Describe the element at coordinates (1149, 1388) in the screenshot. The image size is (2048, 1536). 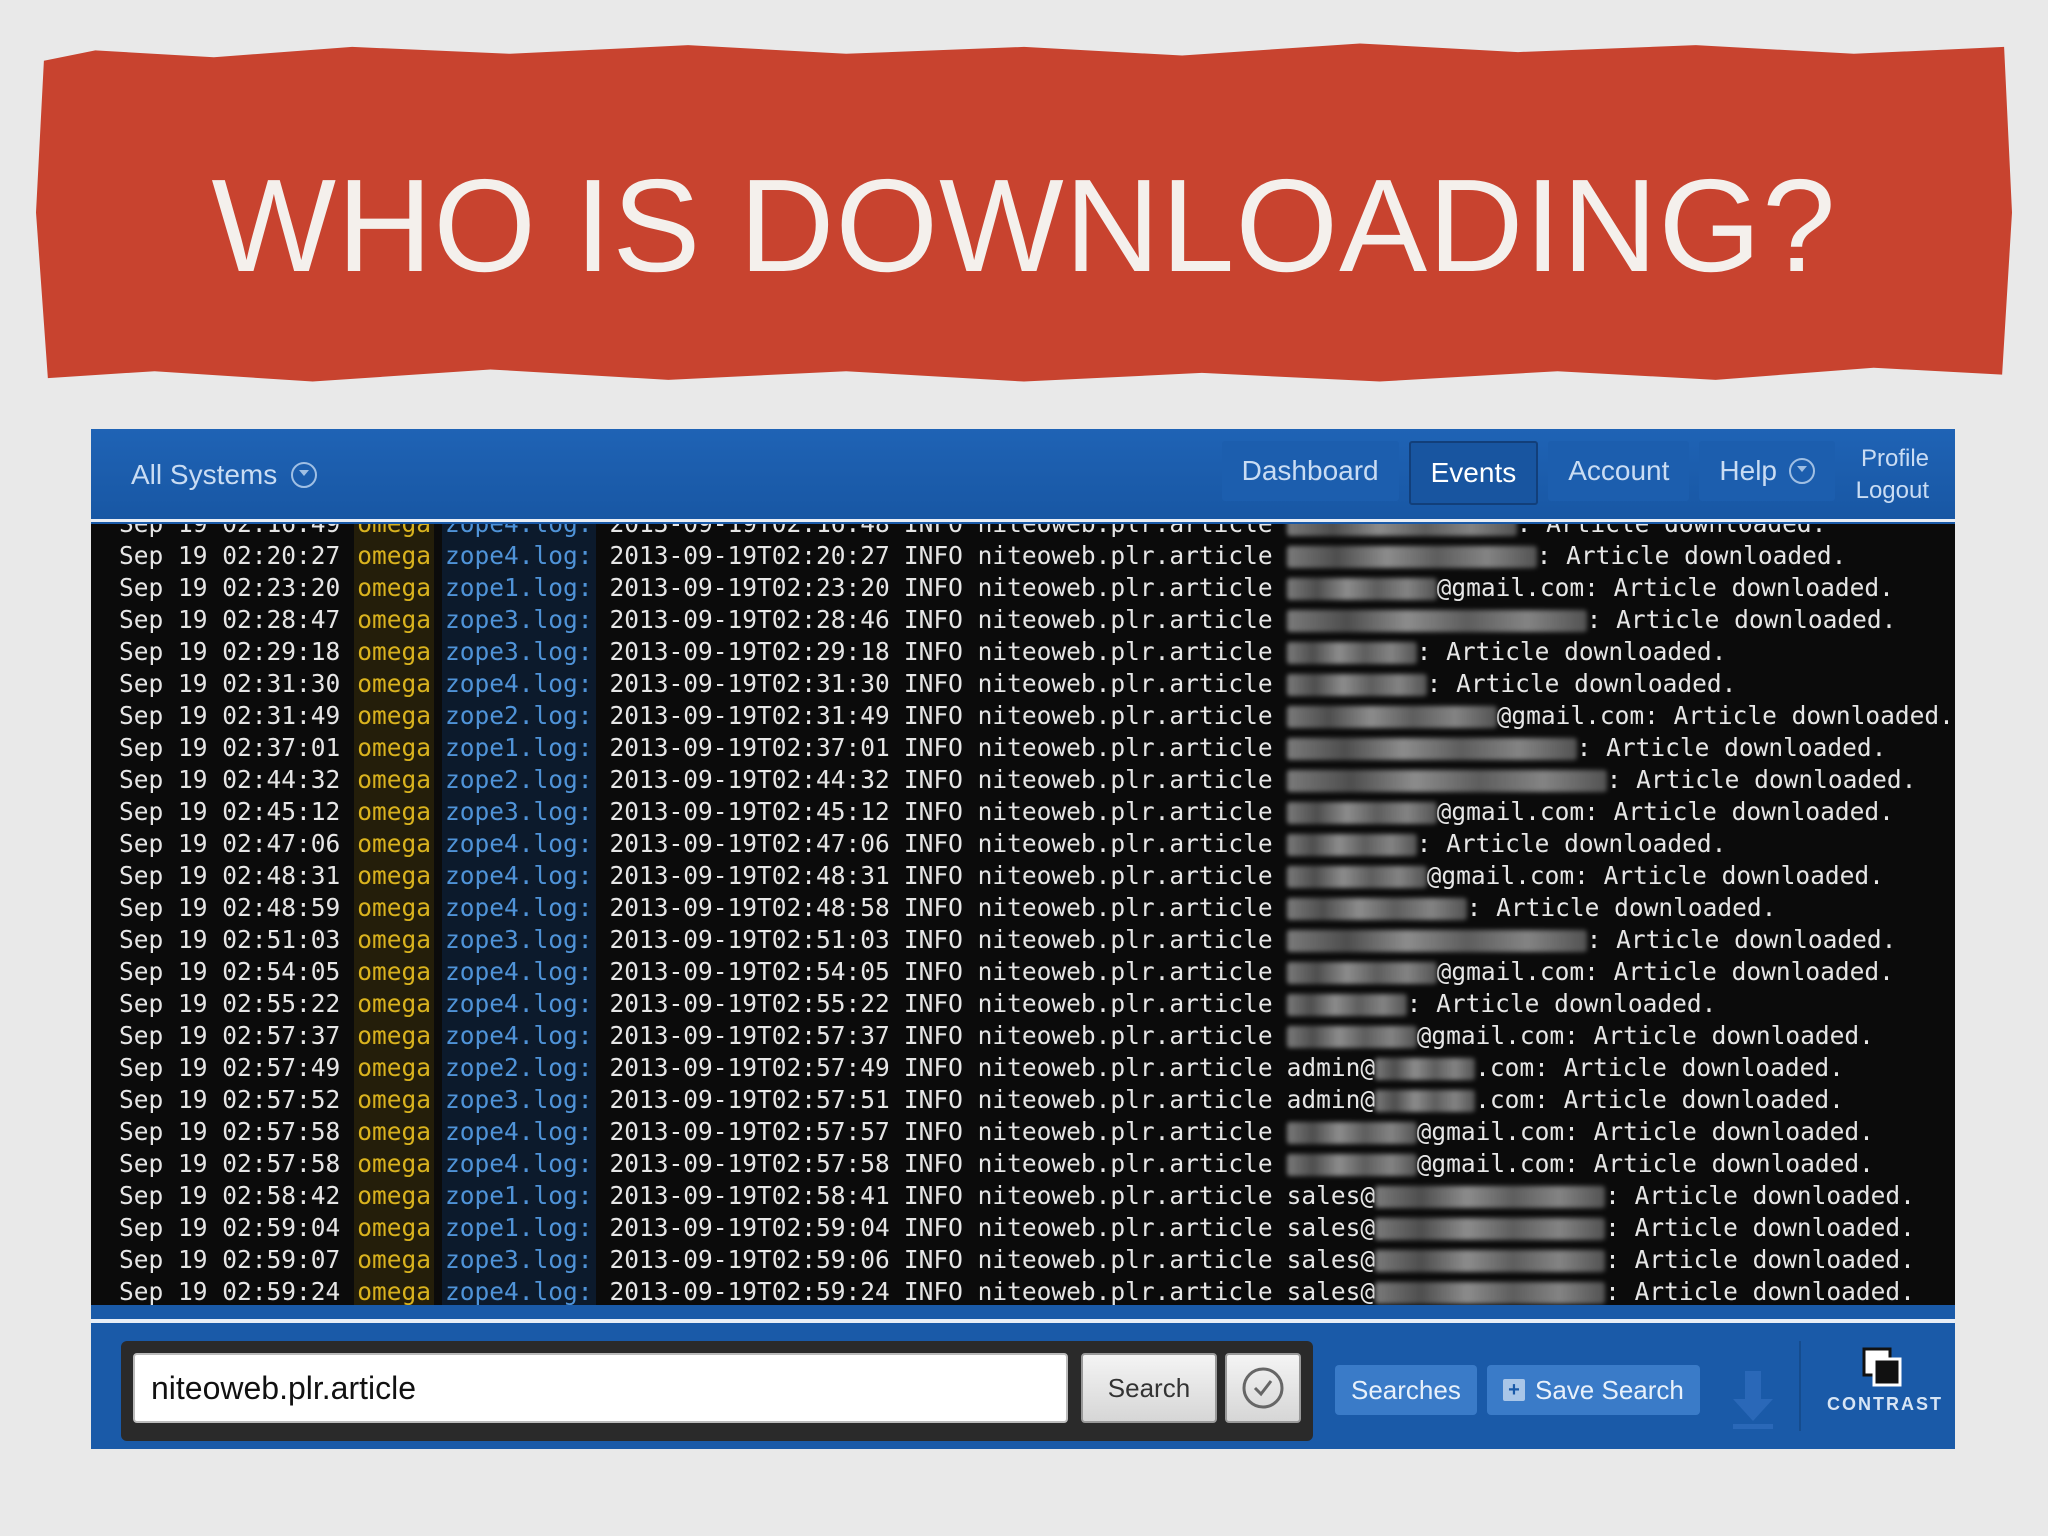
I see `search-button: Search` at that location.